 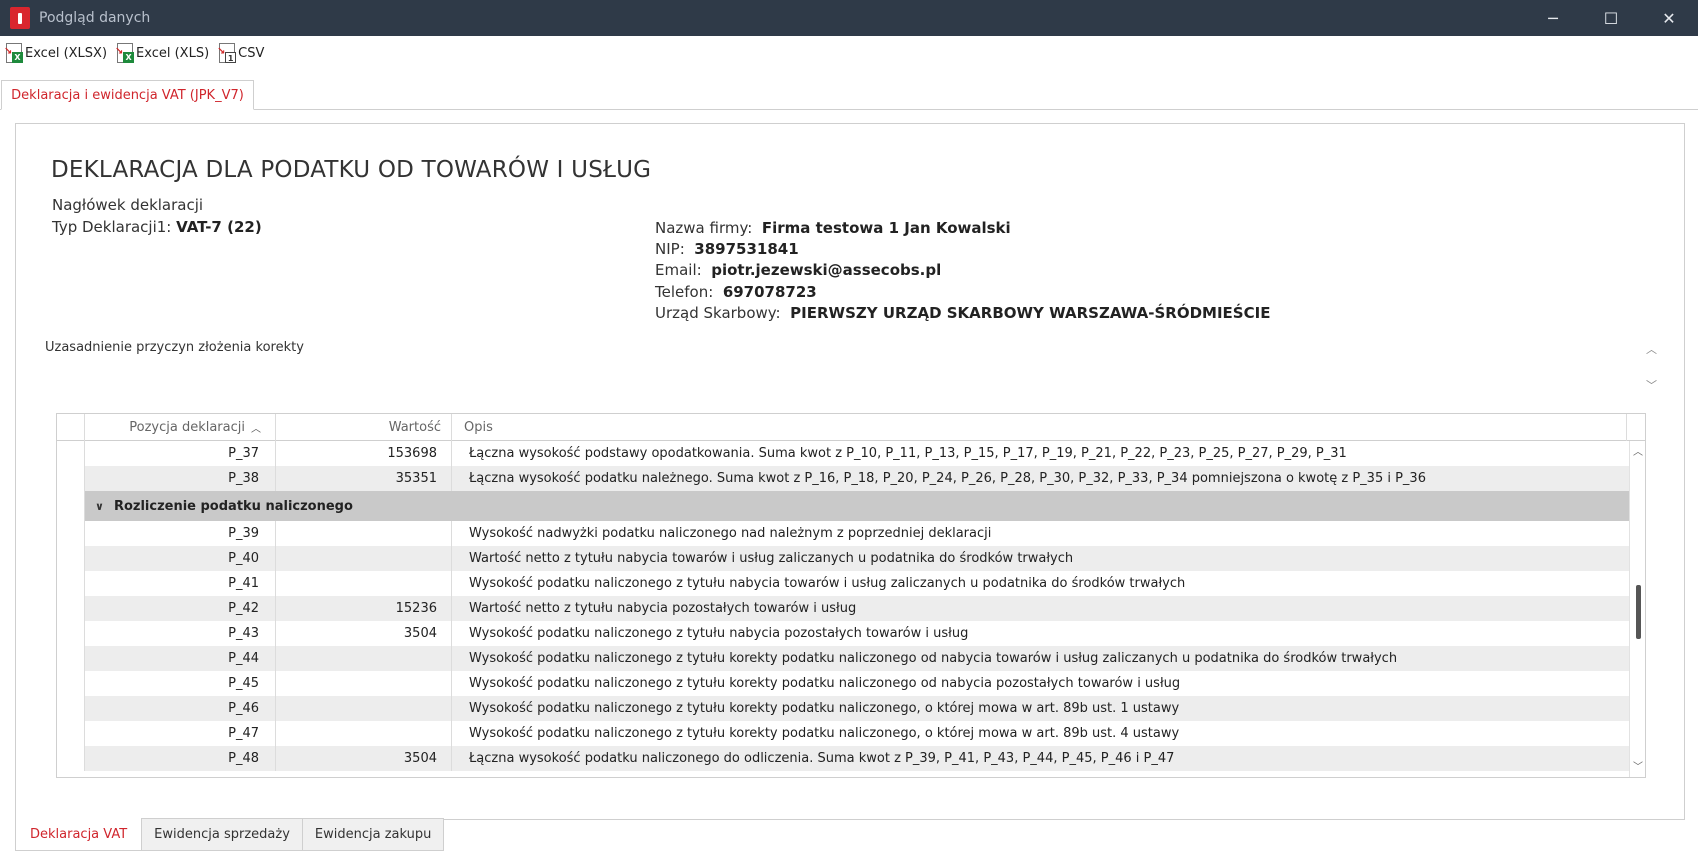 What do you see at coordinates (13, 53) in the screenshot?
I see `excel-xlsx-icon: ↘ X` at bounding box center [13, 53].